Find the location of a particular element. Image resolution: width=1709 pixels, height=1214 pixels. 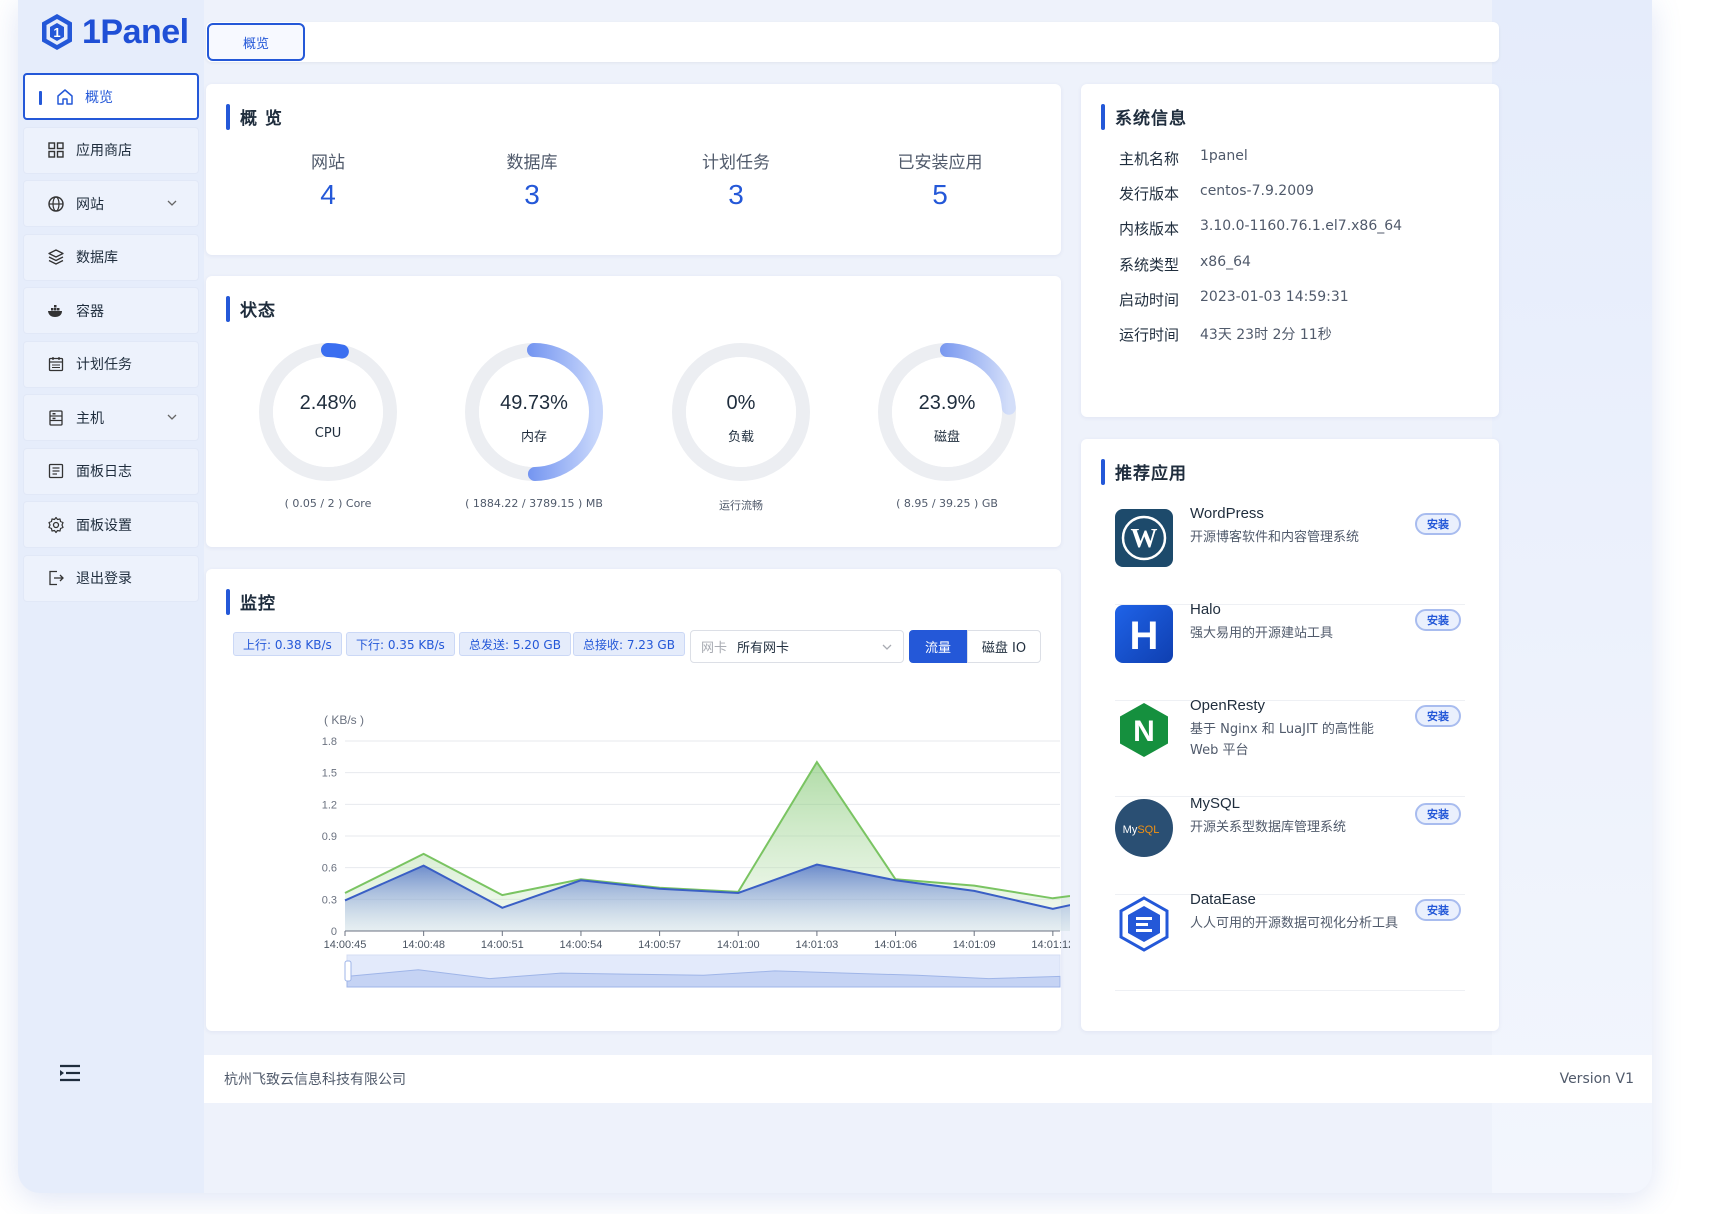

svg-text: H is located at coordinates (1144, 635).